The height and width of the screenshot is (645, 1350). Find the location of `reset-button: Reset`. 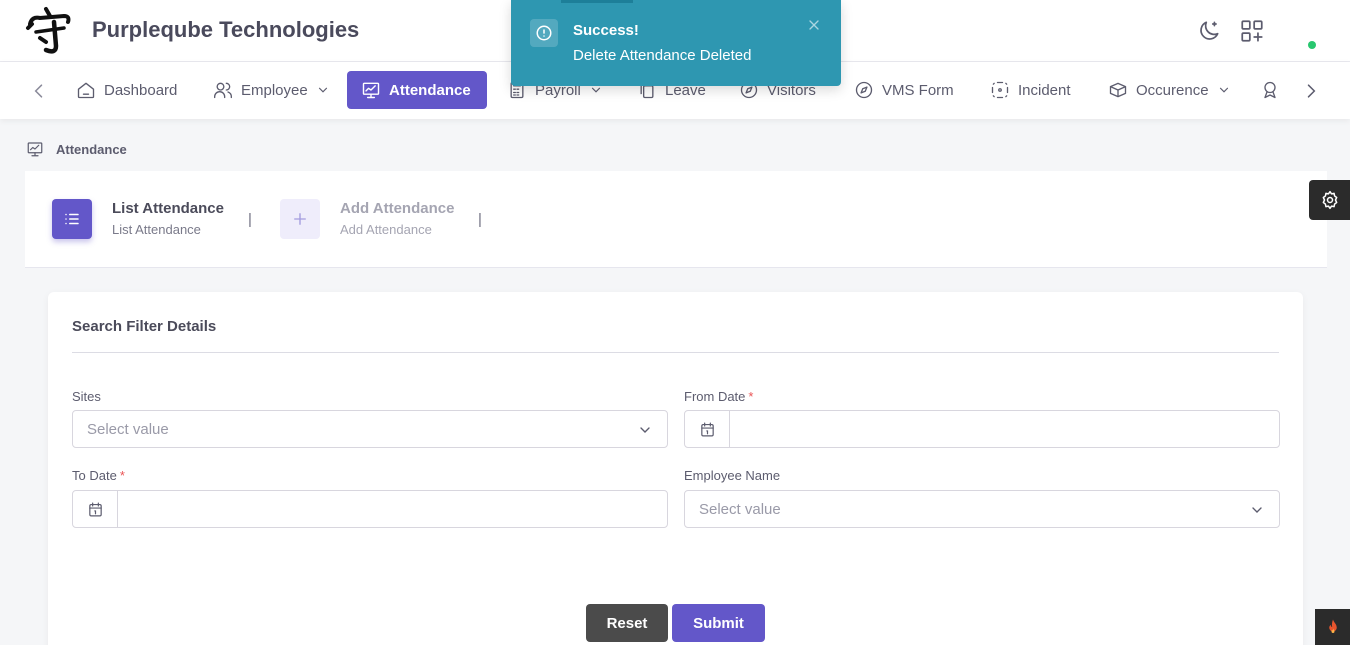

reset-button: Reset is located at coordinates (627, 623).